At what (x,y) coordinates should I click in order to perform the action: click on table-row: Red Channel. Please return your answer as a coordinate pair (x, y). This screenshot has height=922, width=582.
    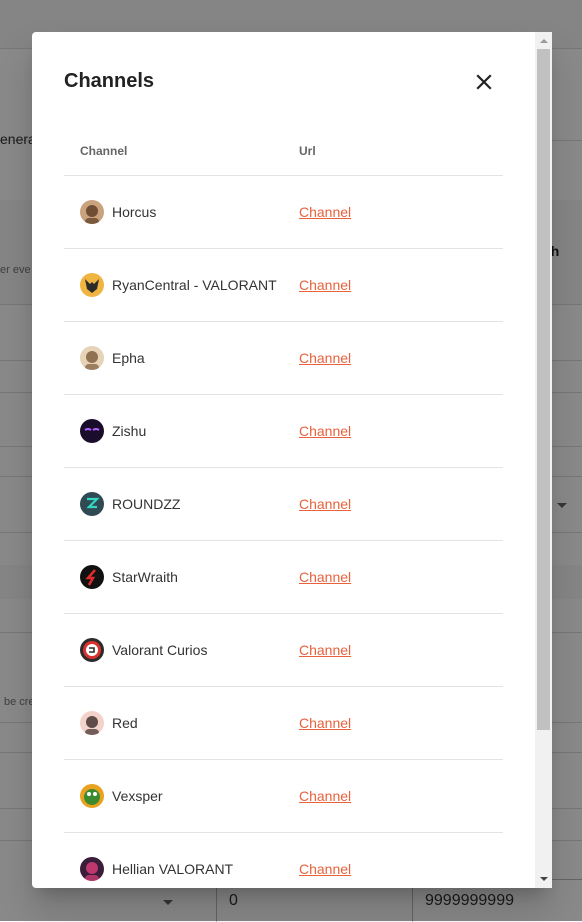
    Looking at the image, I should click on (283, 723).